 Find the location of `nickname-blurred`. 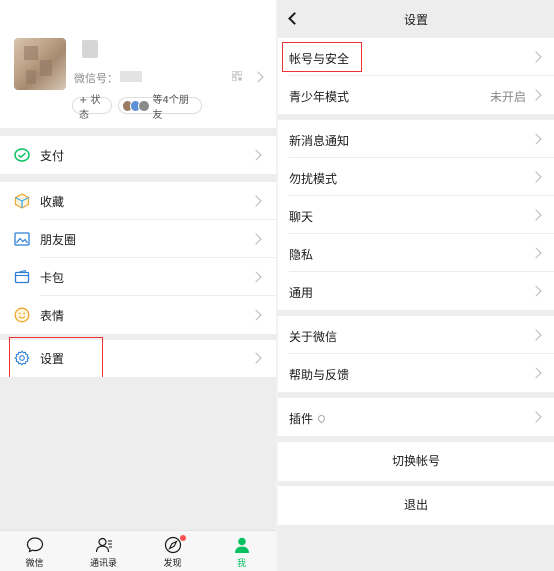

nickname-blurred is located at coordinates (90, 49).